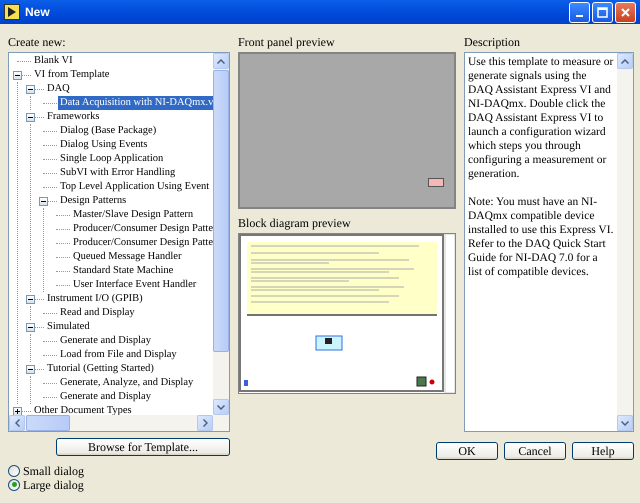  I want to click on window-title: New, so click(38, 12).